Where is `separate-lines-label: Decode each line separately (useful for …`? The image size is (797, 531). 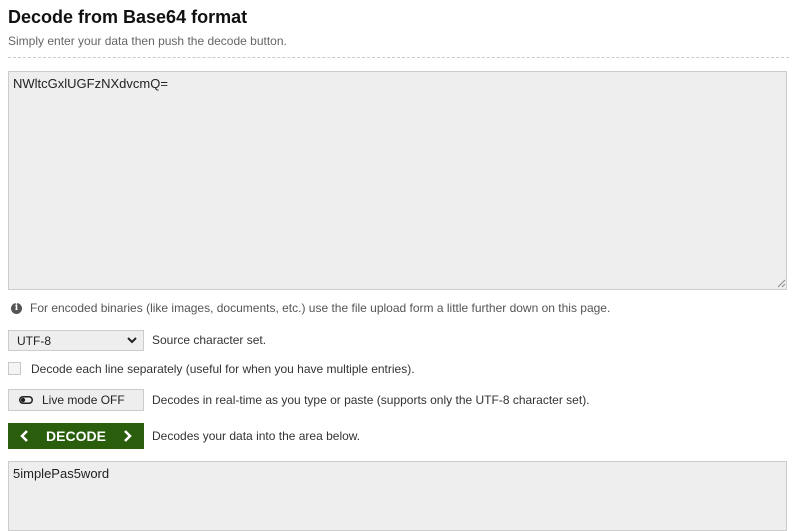
separate-lines-label: Decode each line separately (useful for … is located at coordinates (223, 369).